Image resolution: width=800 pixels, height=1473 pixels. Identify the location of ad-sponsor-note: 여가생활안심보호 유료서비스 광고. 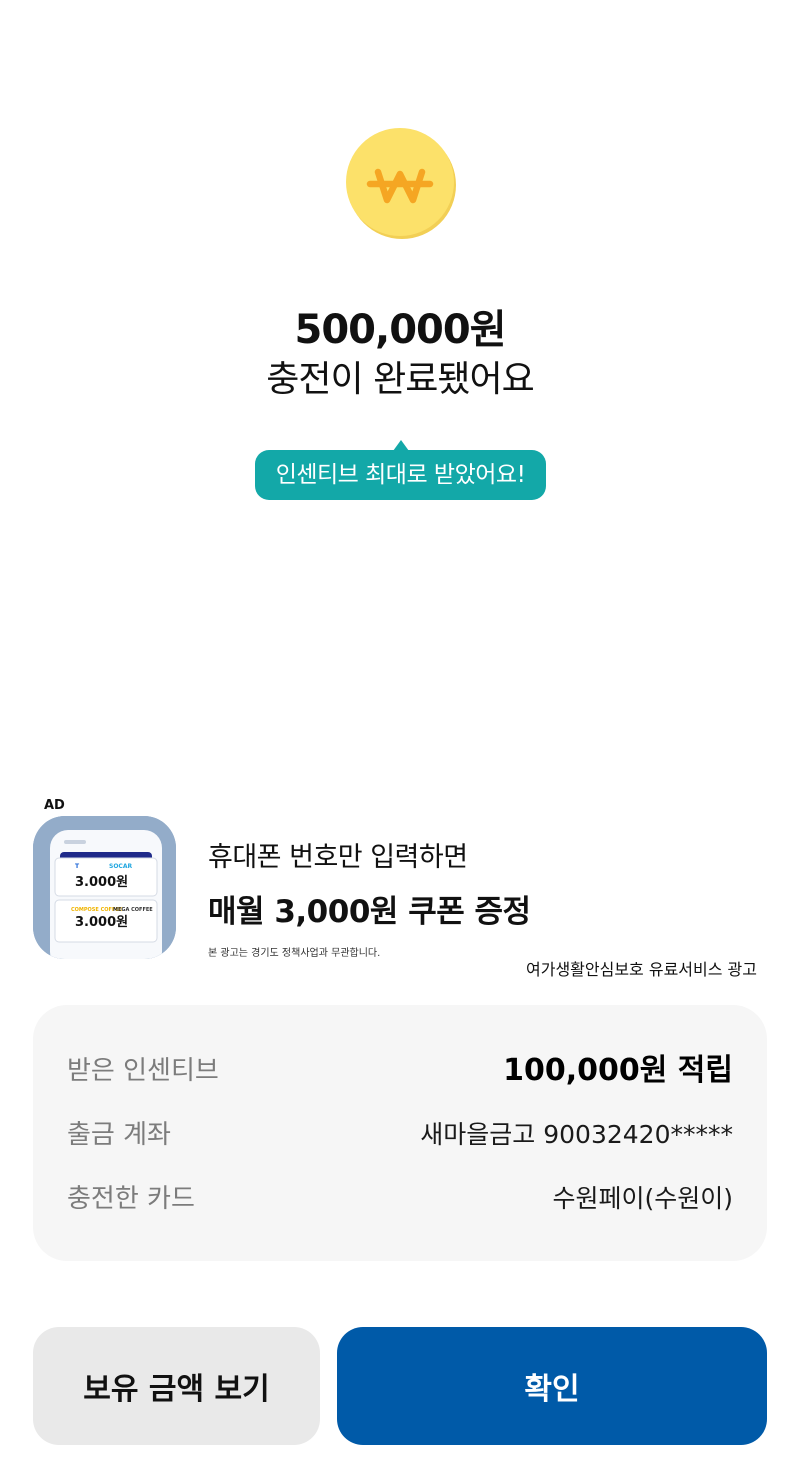
(641, 969).